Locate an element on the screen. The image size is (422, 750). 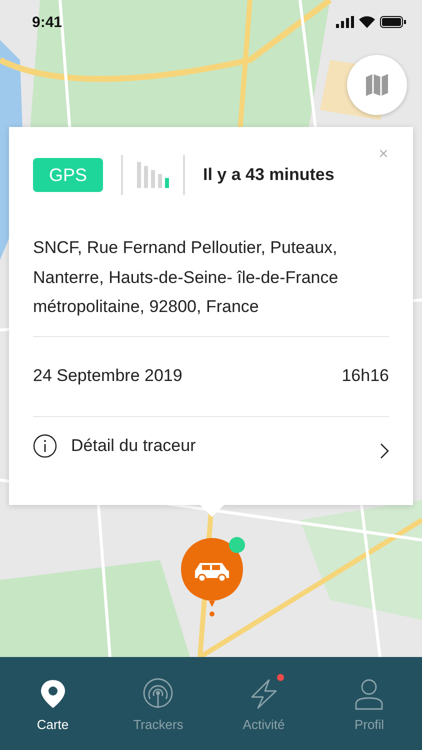
address-text: SNCF, Rue Fernand Pelloutier, Puteaux, Nanterre, Hauts-de-Seine- île-de-France métropolitaine, 92800, France is located at coordinates (186, 277).